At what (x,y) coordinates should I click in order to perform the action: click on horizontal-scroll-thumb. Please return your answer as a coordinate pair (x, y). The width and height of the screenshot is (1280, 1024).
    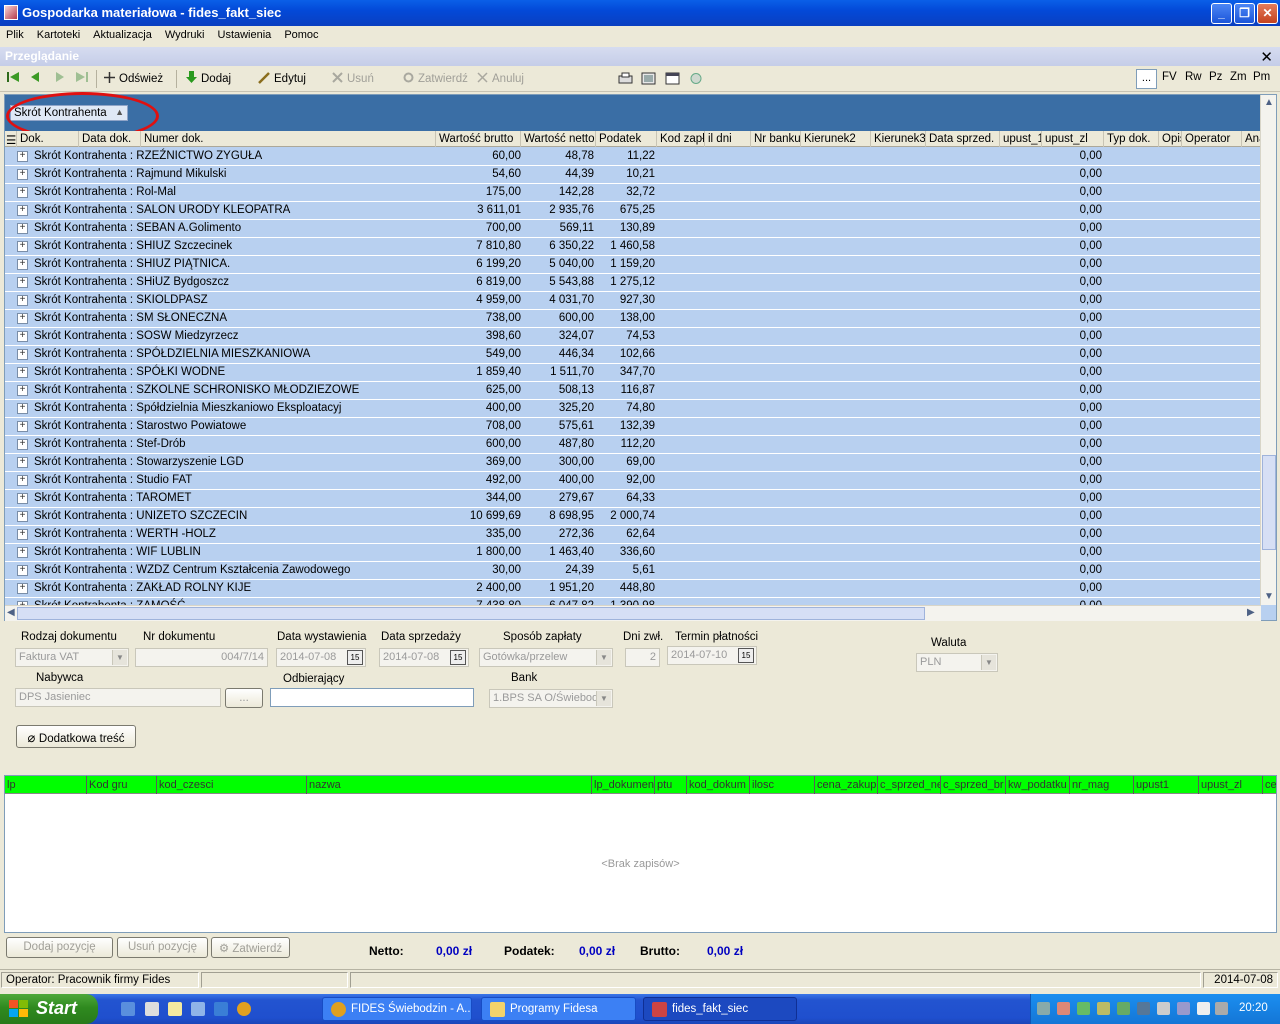
    Looking at the image, I should click on (471, 613).